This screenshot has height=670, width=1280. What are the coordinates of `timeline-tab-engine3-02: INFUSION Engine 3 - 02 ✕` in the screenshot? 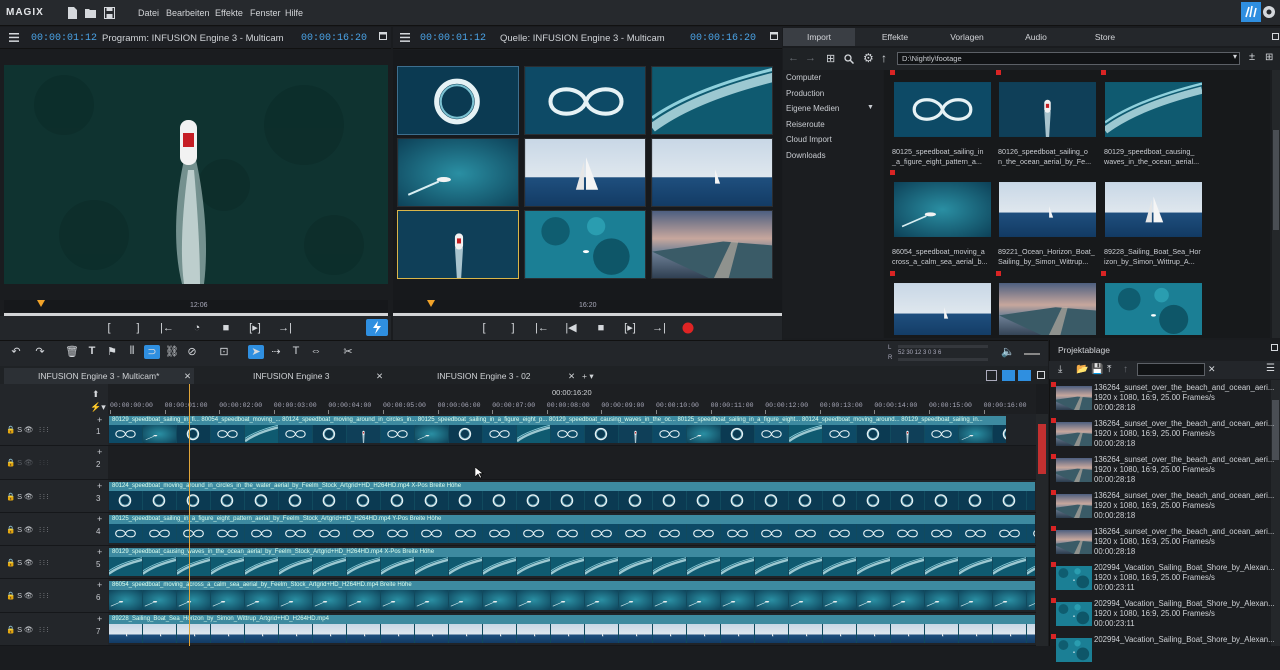 It's located at (483, 376).